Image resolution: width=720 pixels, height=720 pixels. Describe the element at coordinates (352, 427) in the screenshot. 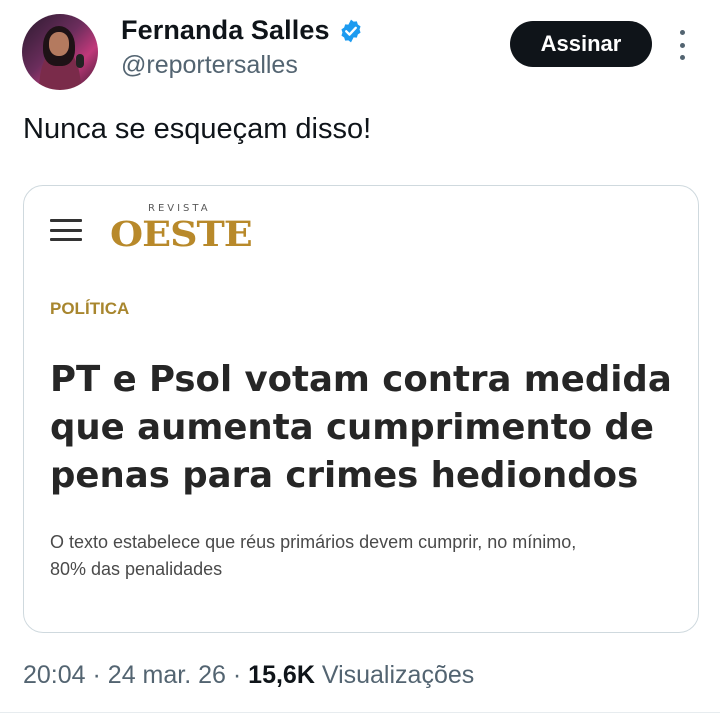

I see `headline-line: que aumenta cumprimento de` at that location.